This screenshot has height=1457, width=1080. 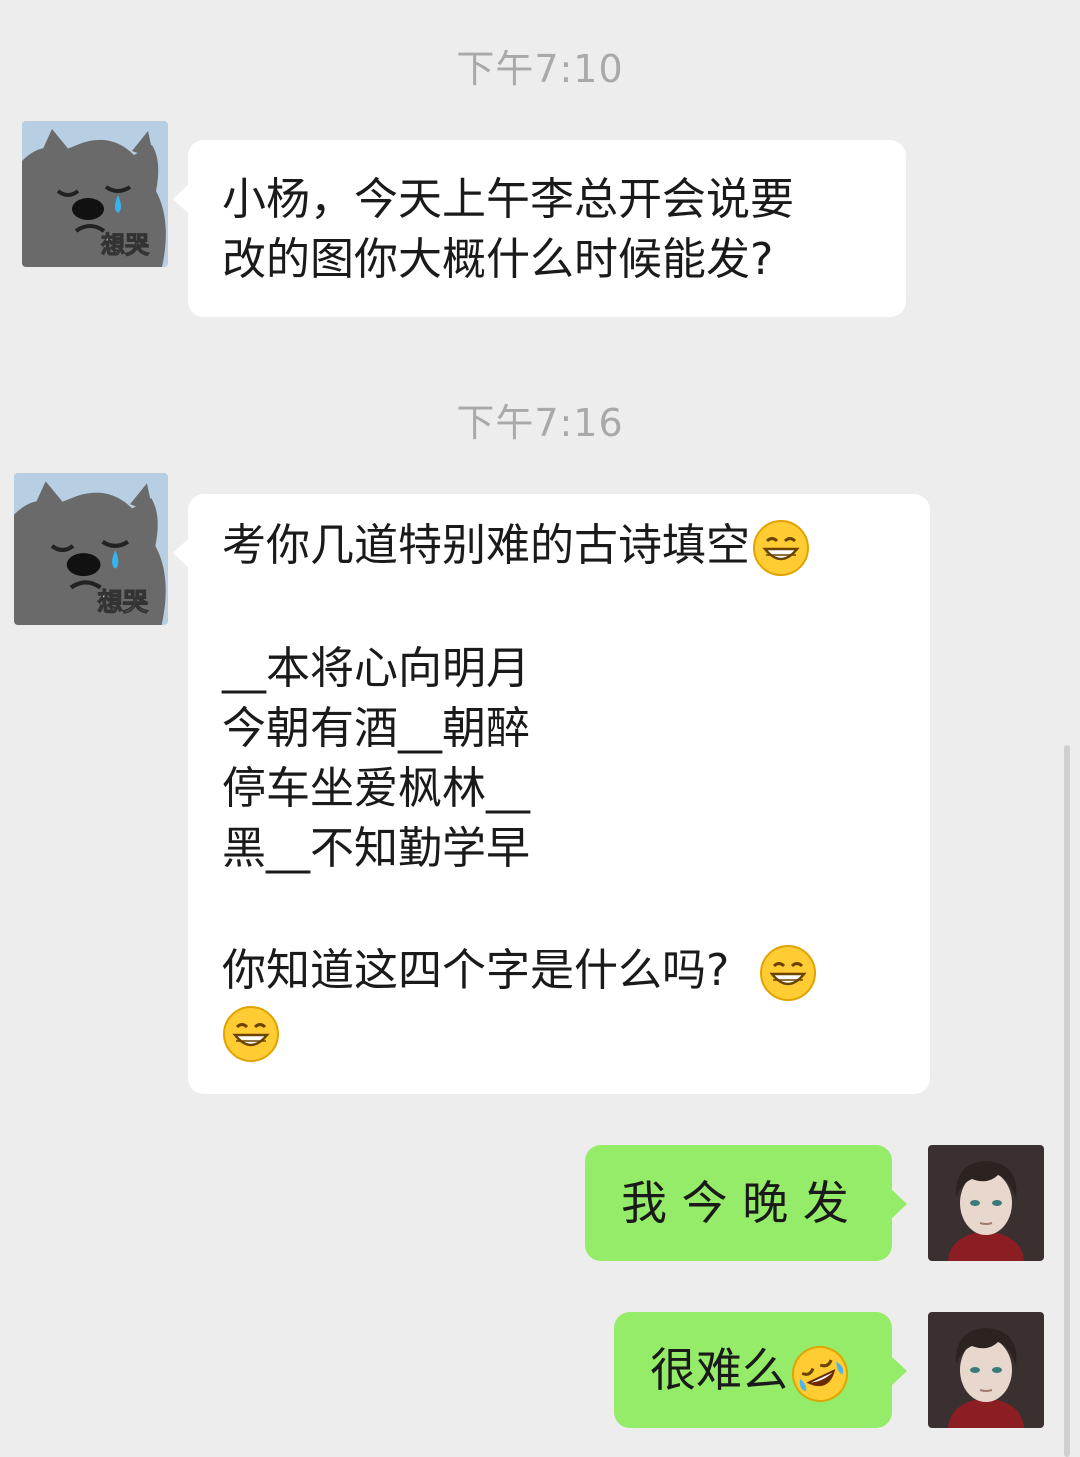 I want to click on poem-line: 黑__不知勤学早, so click(x=376, y=848).